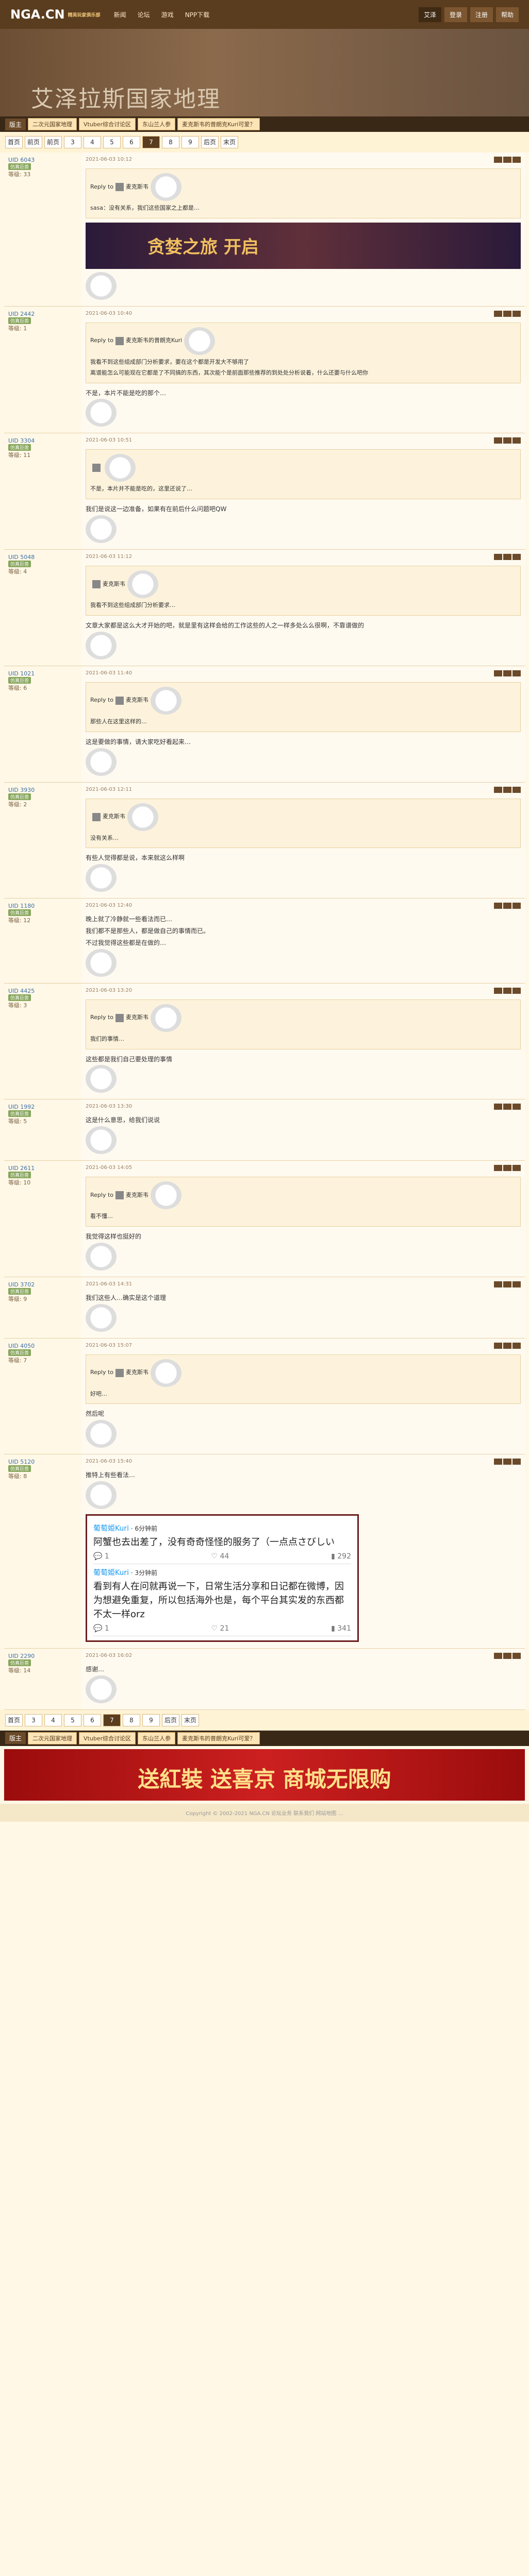  I want to click on nav-item-download: NPP下载, so click(197, 14).